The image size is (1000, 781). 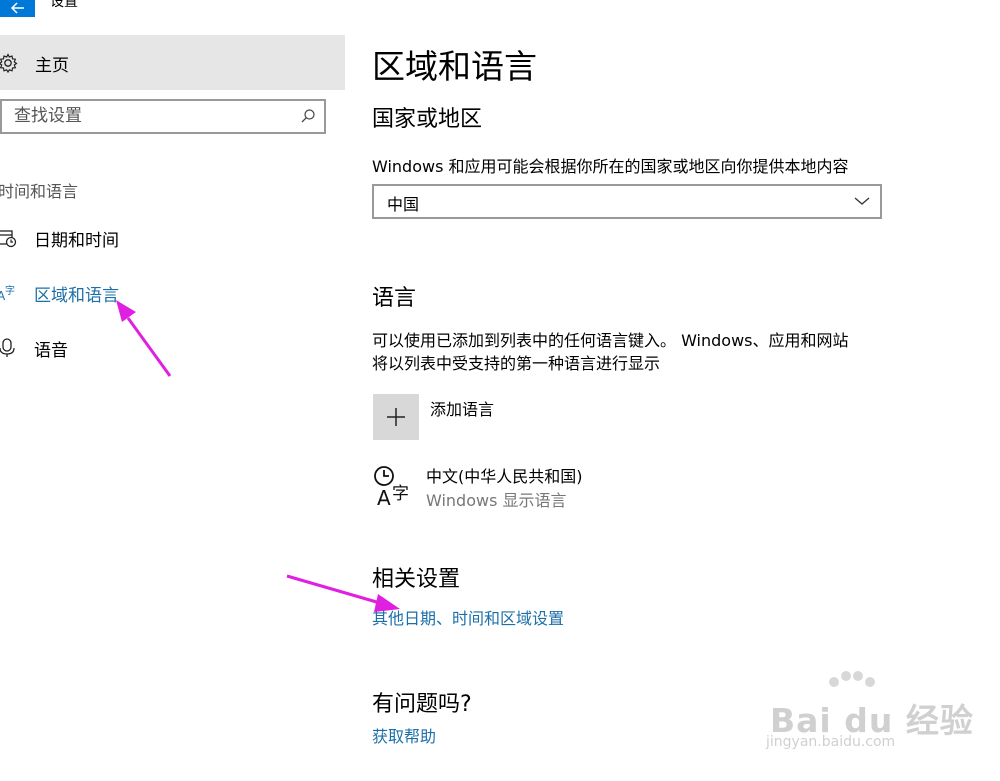 I want to click on language-description-line: 将以列表中受支持的第一种语言进行显示, so click(x=516, y=363).